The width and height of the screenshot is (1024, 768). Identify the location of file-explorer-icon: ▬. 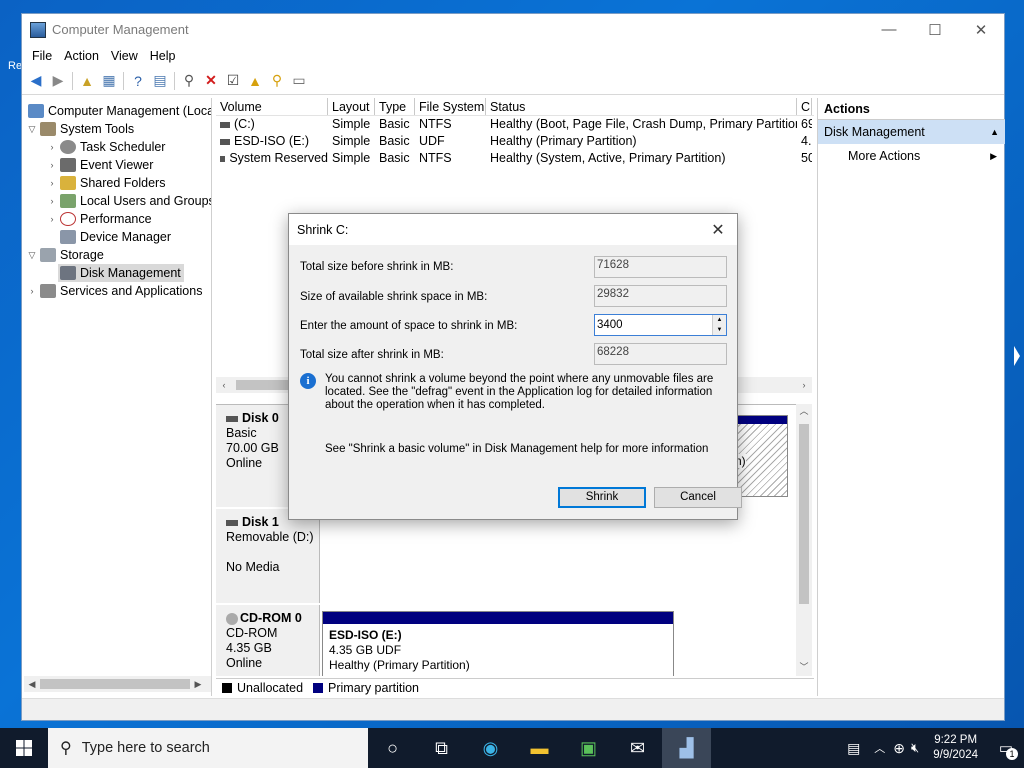
(539, 748).